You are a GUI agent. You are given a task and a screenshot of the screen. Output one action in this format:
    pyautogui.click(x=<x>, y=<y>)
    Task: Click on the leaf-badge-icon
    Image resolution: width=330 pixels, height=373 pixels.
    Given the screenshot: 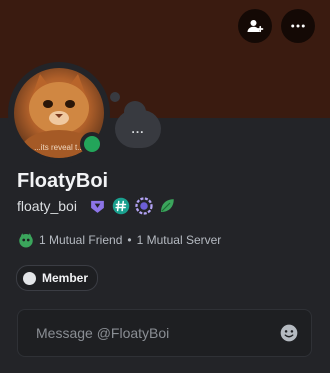 What is the action you would take?
    pyautogui.click(x=167, y=206)
    